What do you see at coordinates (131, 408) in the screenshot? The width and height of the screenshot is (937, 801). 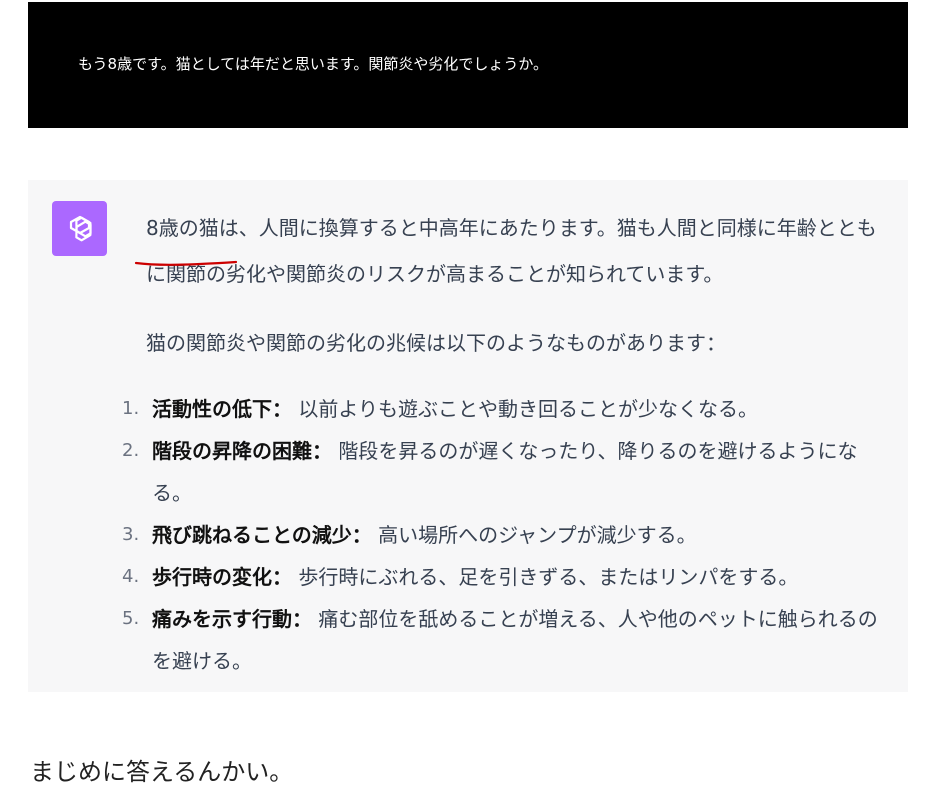 I see `list-item-number: 1.` at bounding box center [131, 408].